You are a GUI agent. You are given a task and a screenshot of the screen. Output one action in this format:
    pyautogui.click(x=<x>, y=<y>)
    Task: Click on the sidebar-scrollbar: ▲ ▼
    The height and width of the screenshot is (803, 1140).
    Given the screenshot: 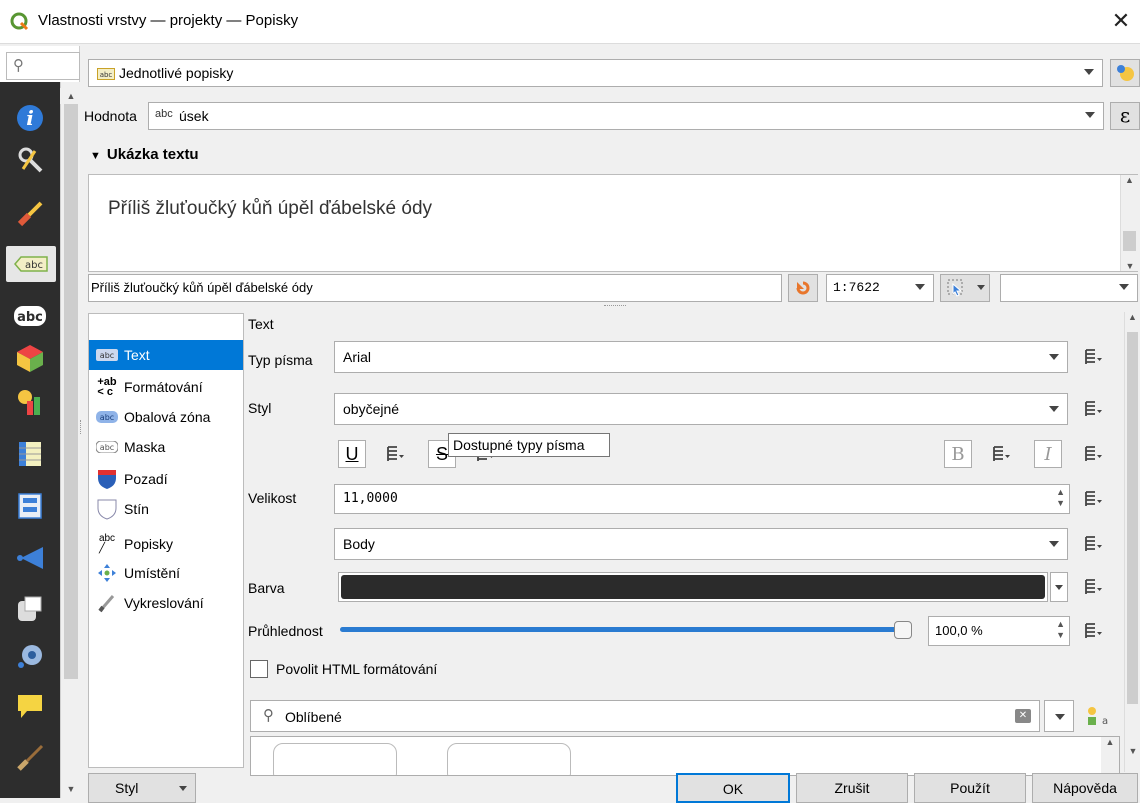 What is the action you would take?
    pyautogui.click(x=70, y=440)
    